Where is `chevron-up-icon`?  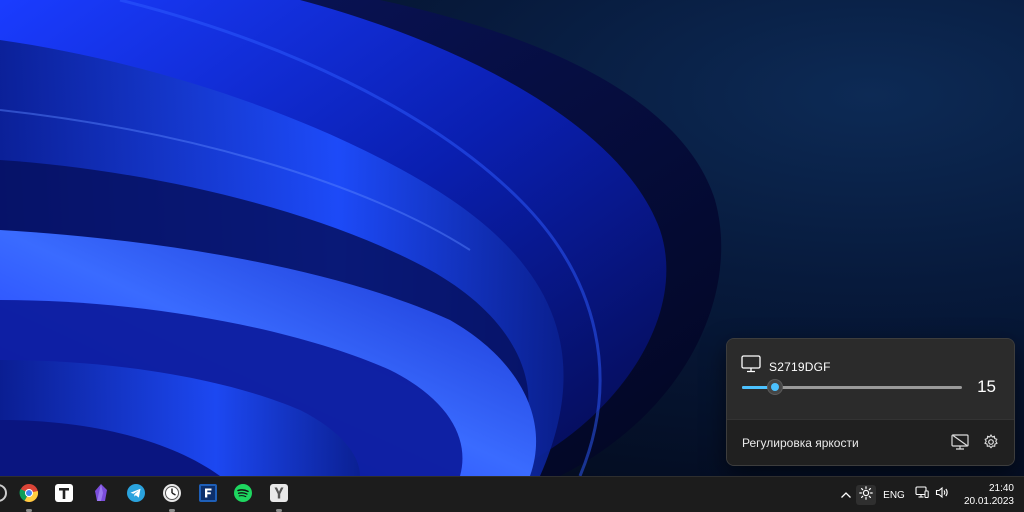
chevron-up-icon is located at coordinates (846, 495).